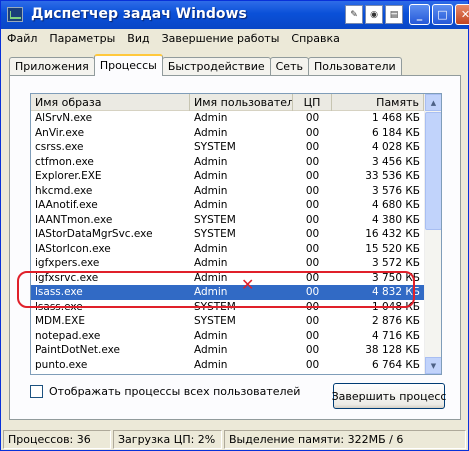 This screenshot has width=469, height=451. I want to click on tab-applications: Приложения, so click(52, 66).